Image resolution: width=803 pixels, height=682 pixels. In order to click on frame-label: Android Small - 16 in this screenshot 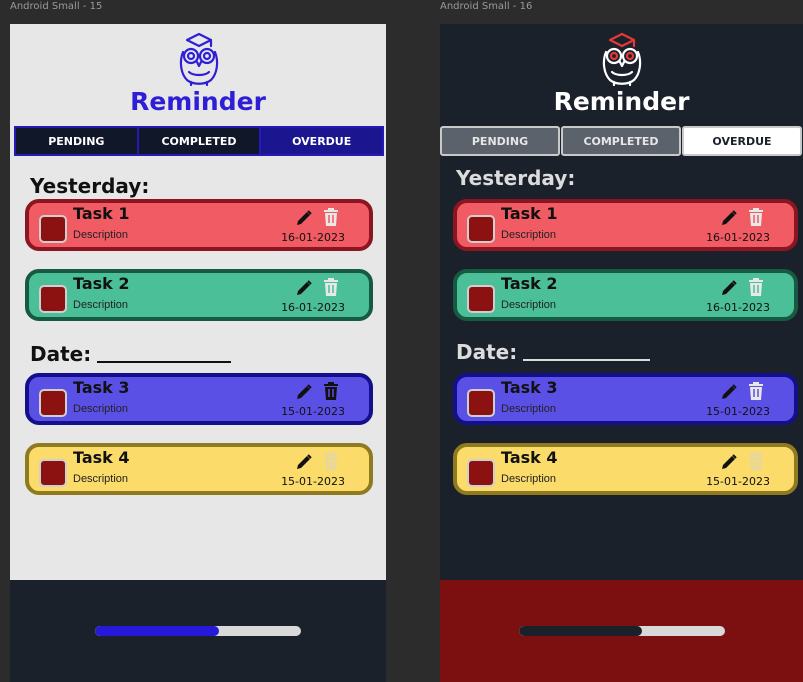, I will do `click(486, 6)`.